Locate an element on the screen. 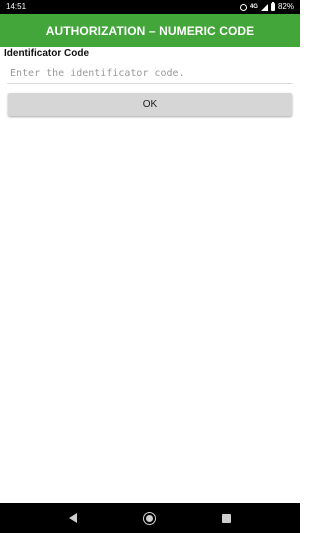 This screenshot has height=533, width=320. signal-icon is located at coordinates (264, 7).